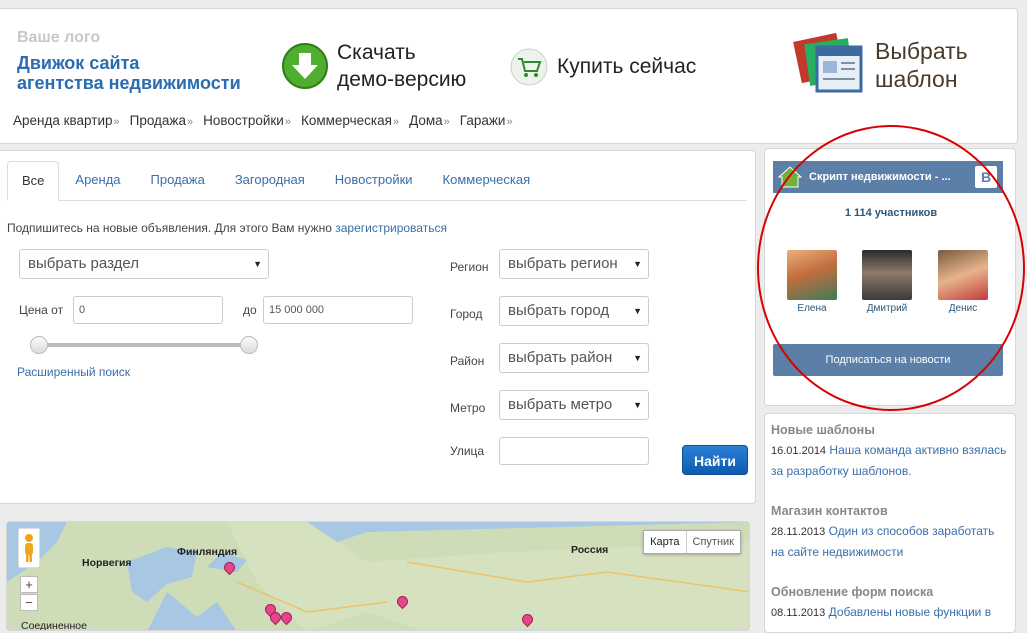  I want to click on map-type-map-button: Карта, so click(664, 542).